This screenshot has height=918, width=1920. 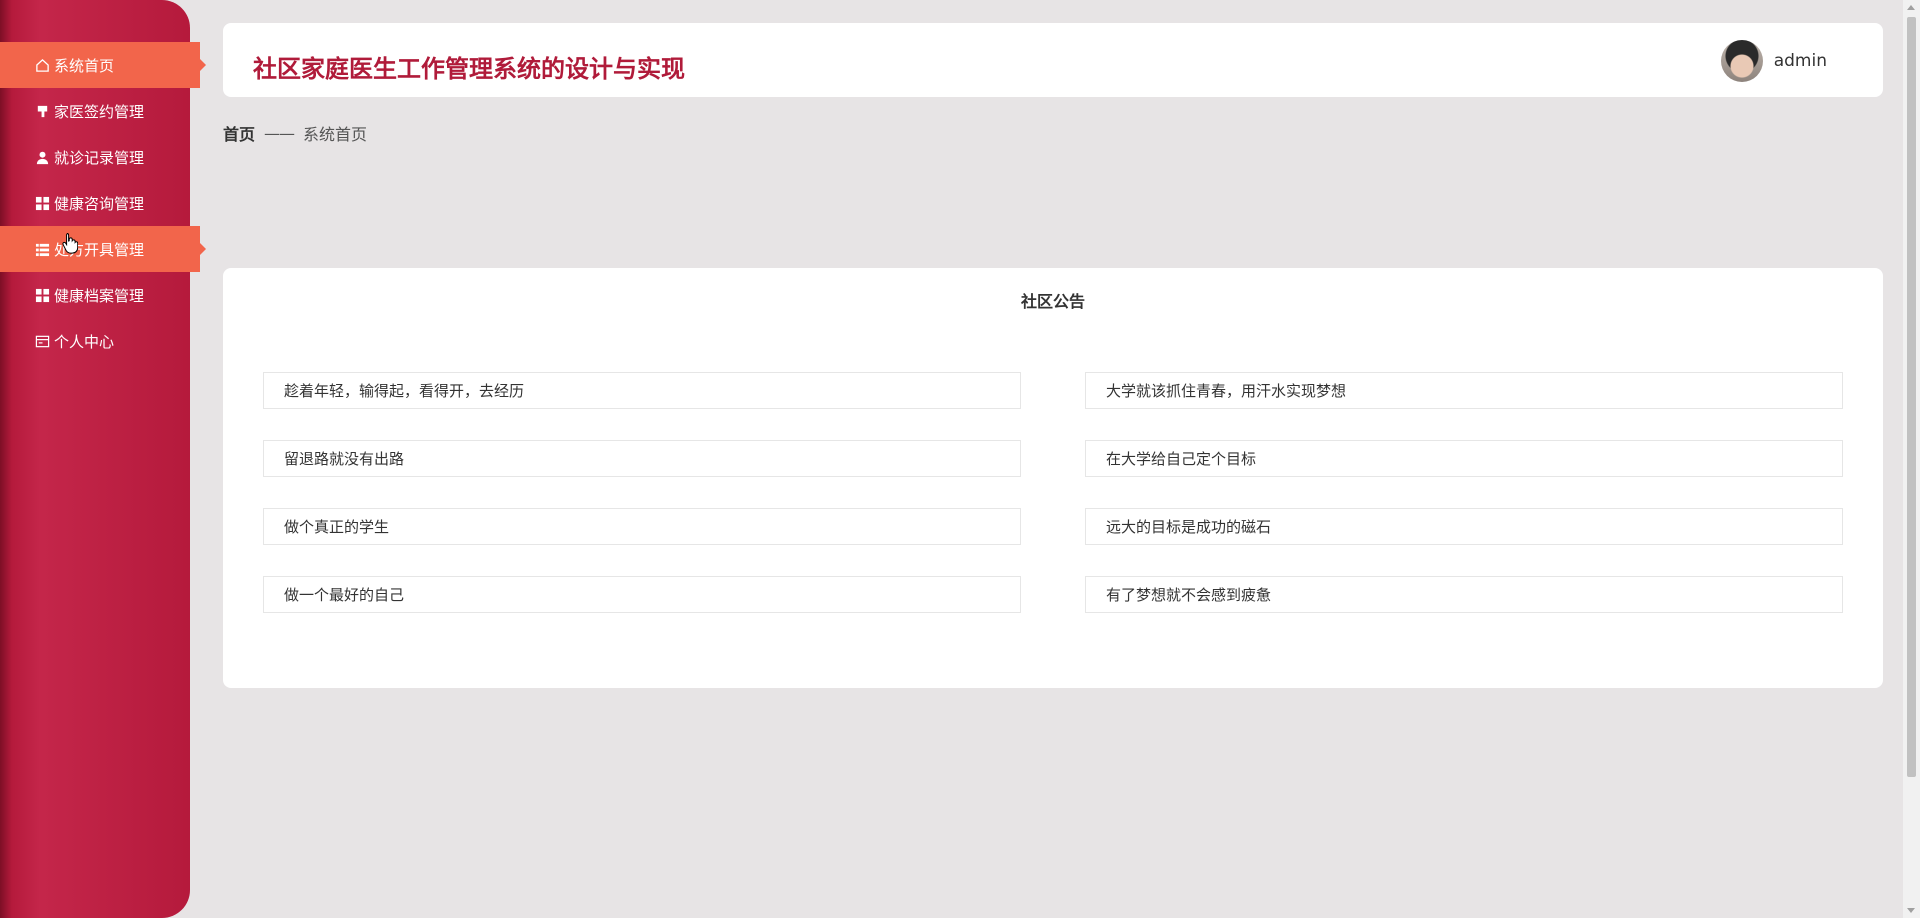 I want to click on username: admin, so click(x=1800, y=61).